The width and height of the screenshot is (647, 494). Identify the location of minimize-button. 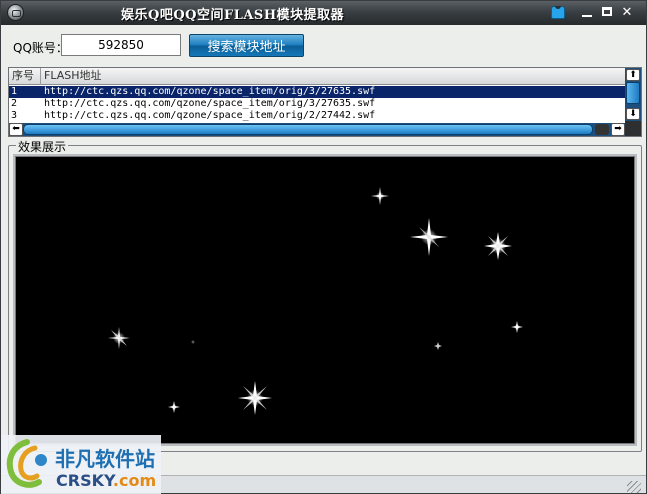
(587, 12).